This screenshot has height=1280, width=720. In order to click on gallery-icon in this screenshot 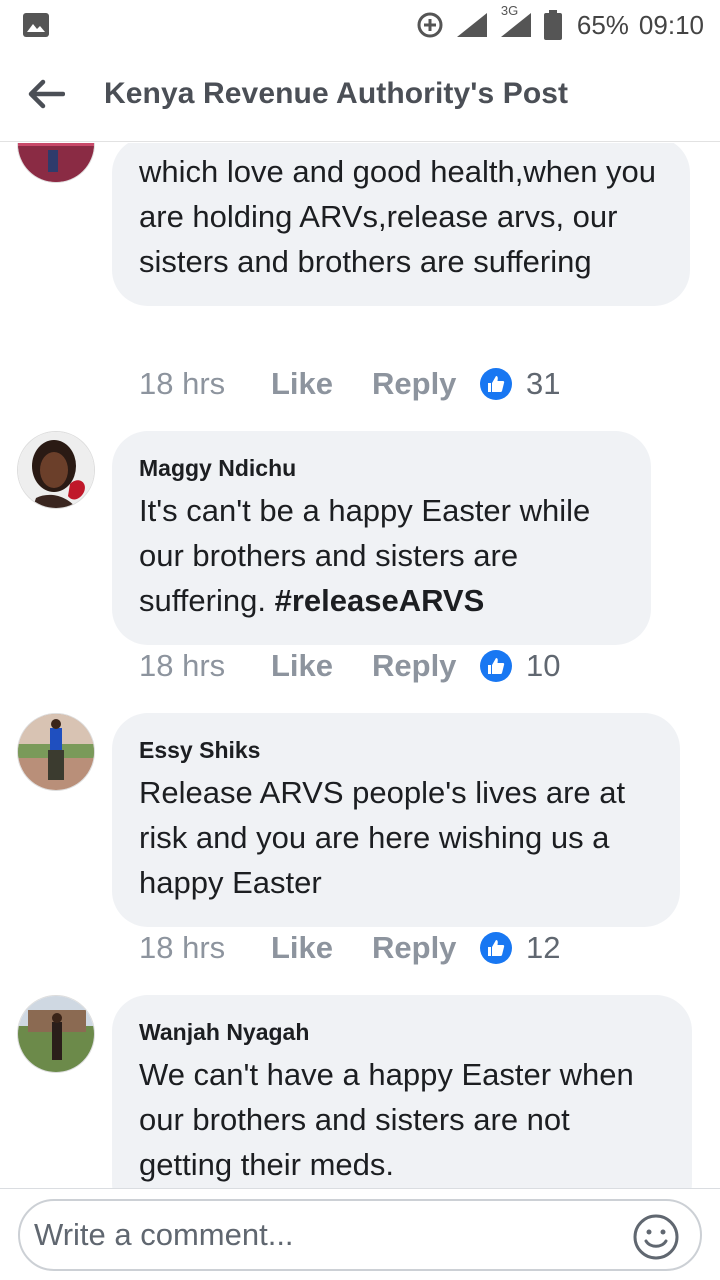, I will do `click(36, 25)`.